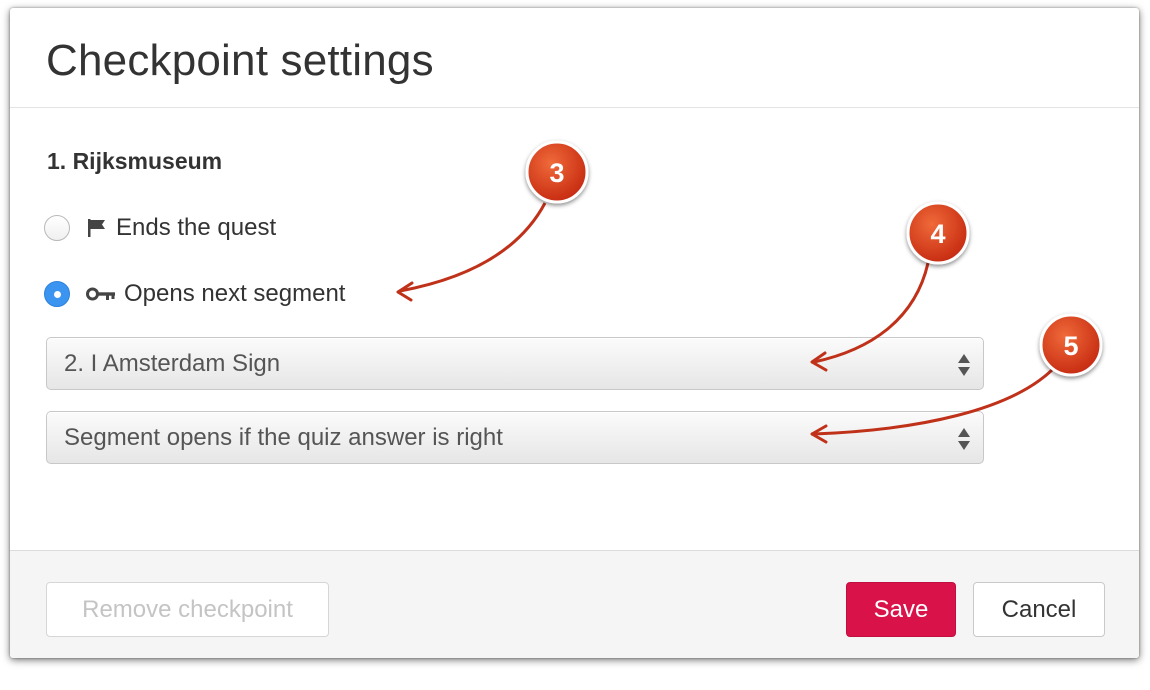 The image size is (1150, 690). Describe the element at coordinates (901, 609) in the screenshot. I see `save-button: Save` at that location.